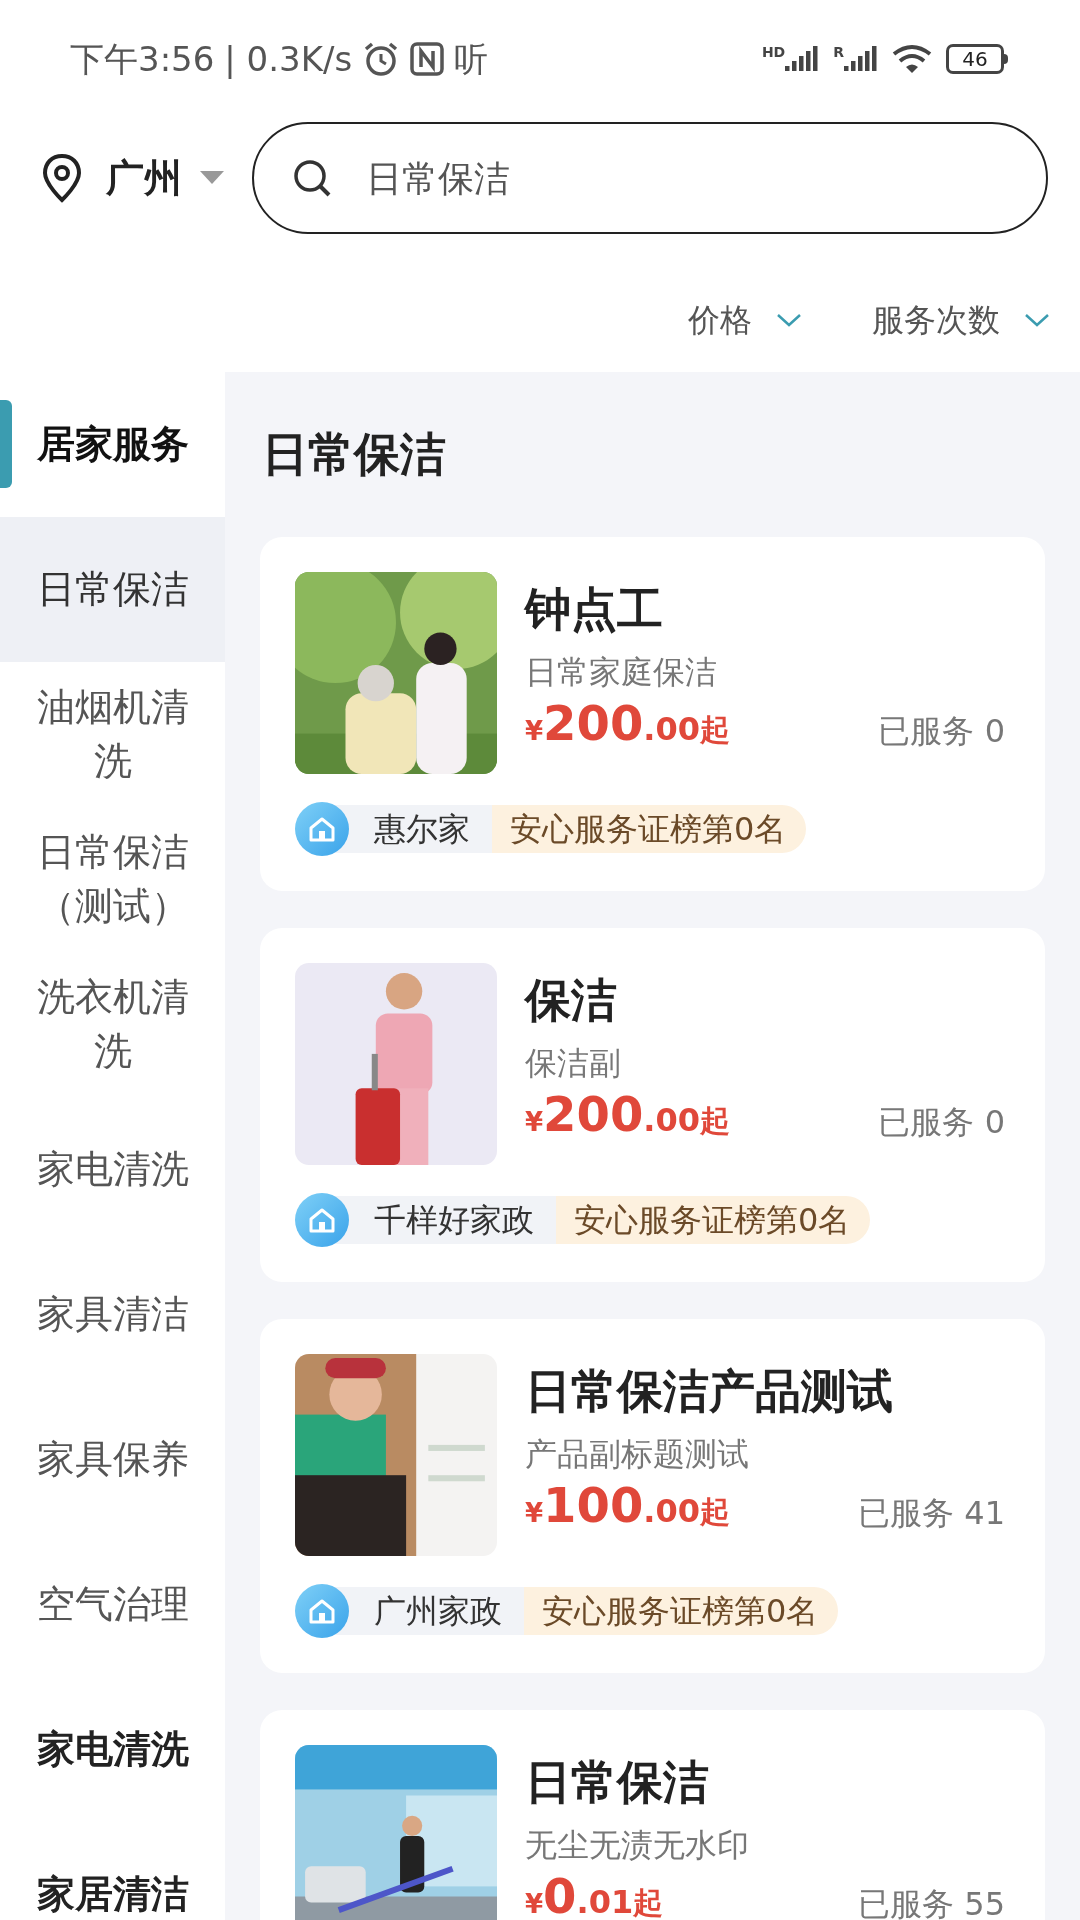 The width and height of the screenshot is (1080, 1920). I want to click on status-time: 下午3:56, so click(142, 59).